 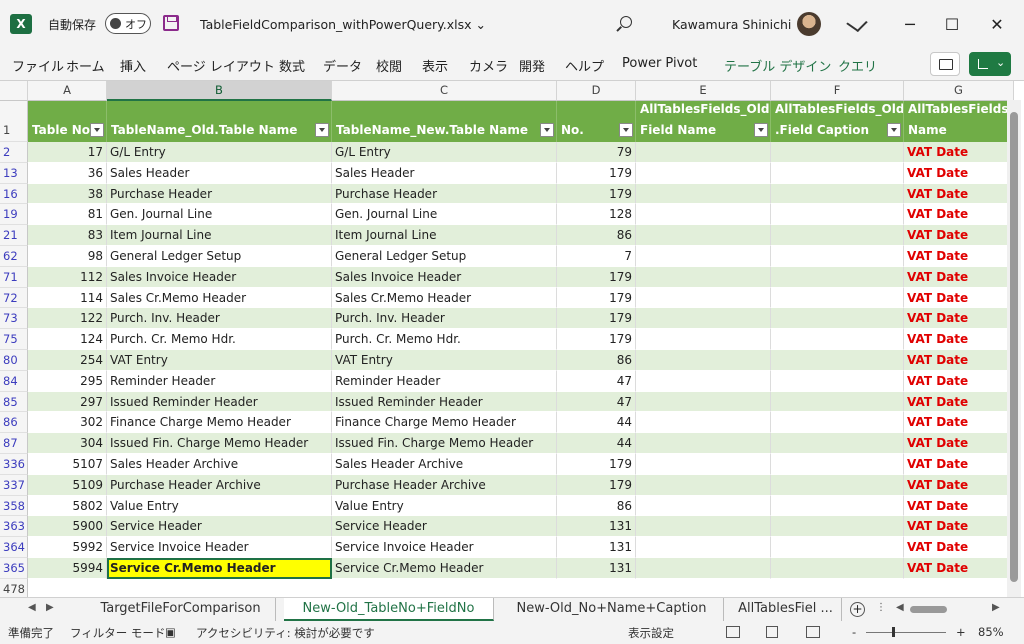 What do you see at coordinates (14, 235) in the screenshot?
I see `row-header: 21` at bounding box center [14, 235].